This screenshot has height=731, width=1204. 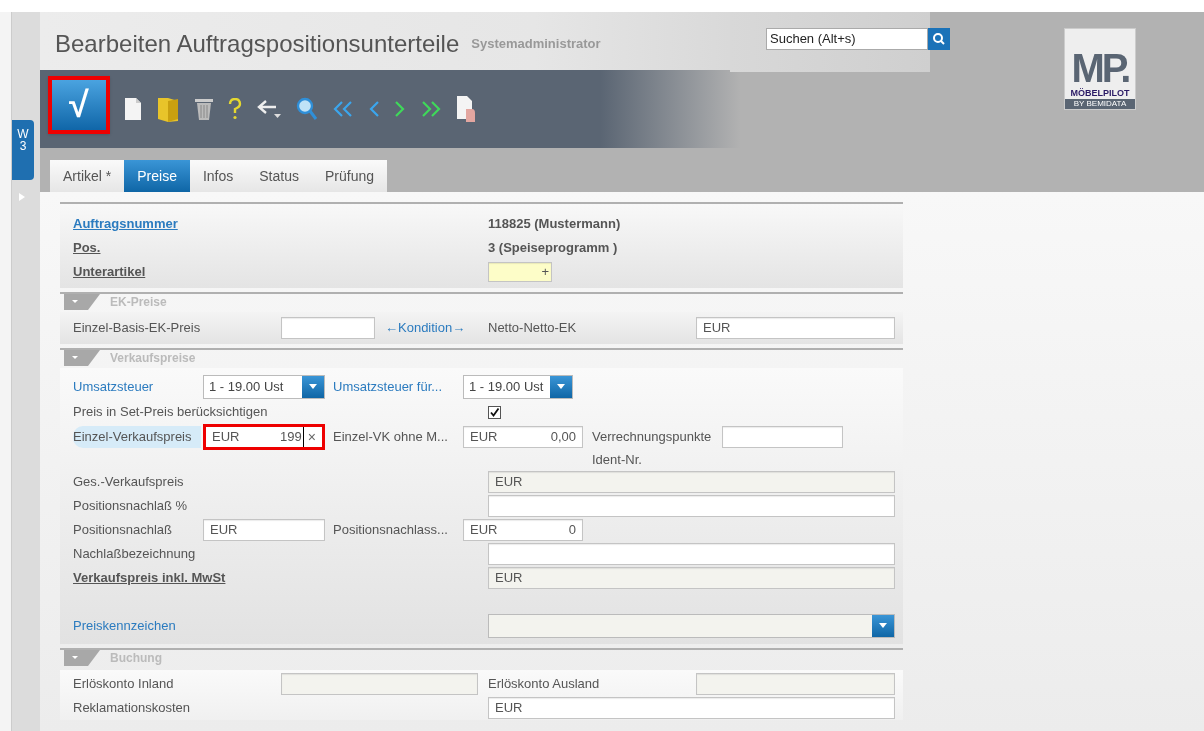 What do you see at coordinates (523, 437) in the screenshot?
I see `input-field: EUR 0,00` at bounding box center [523, 437].